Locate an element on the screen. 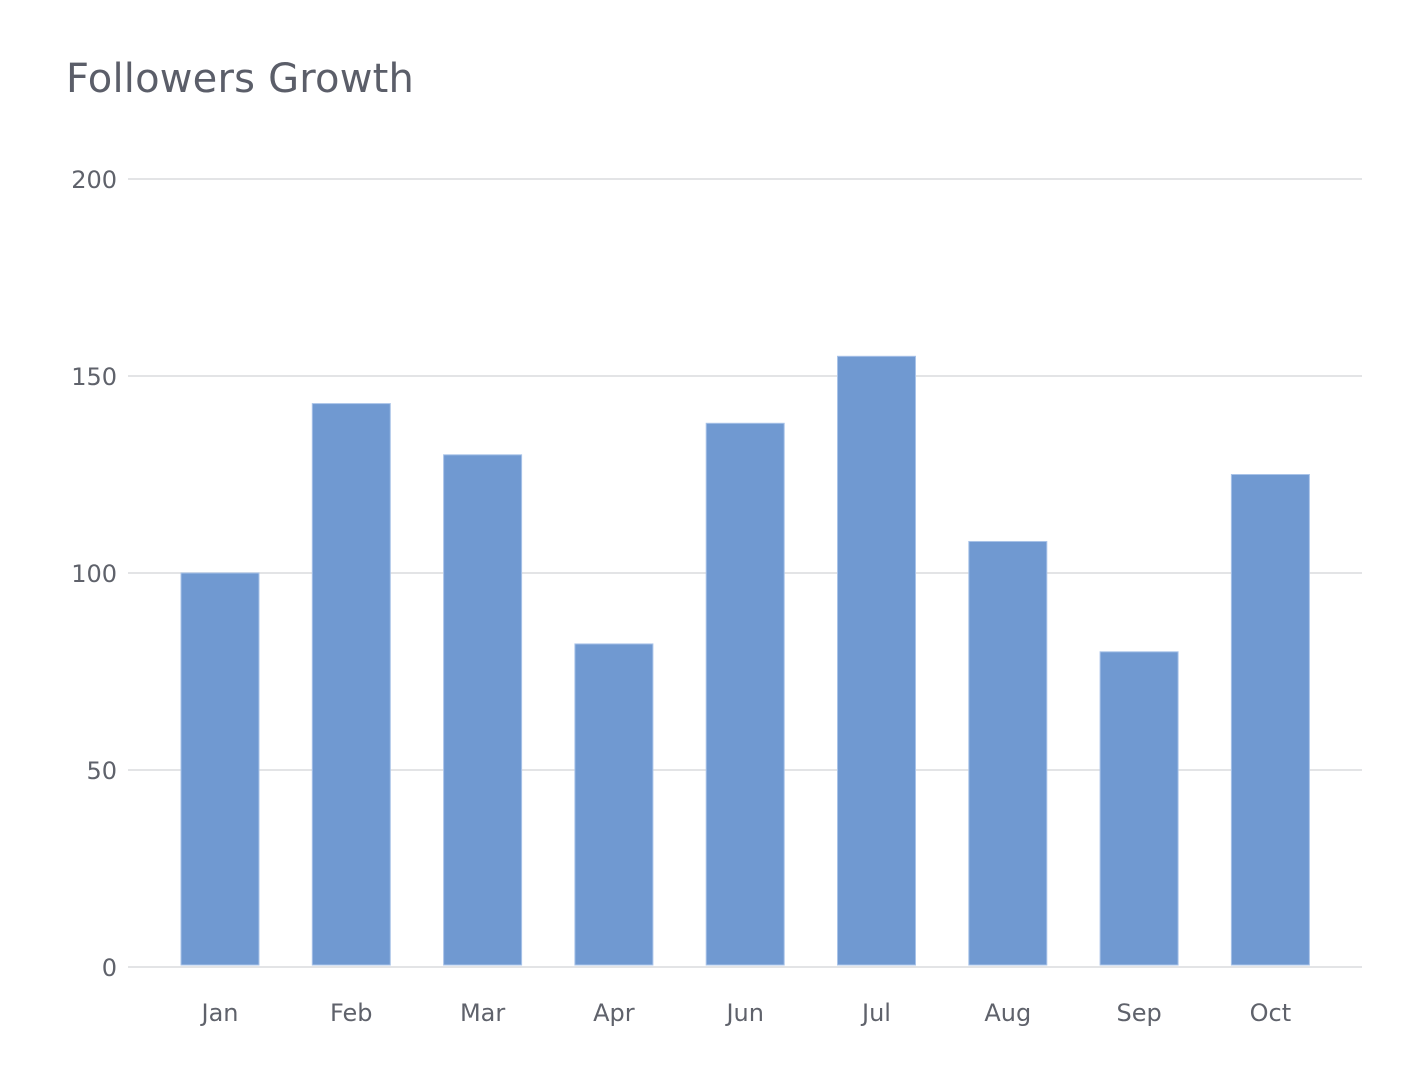 Image resolution: width=1427 pixels, height=1080 pixels. y-tick-label: 50 is located at coordinates (101, 771).